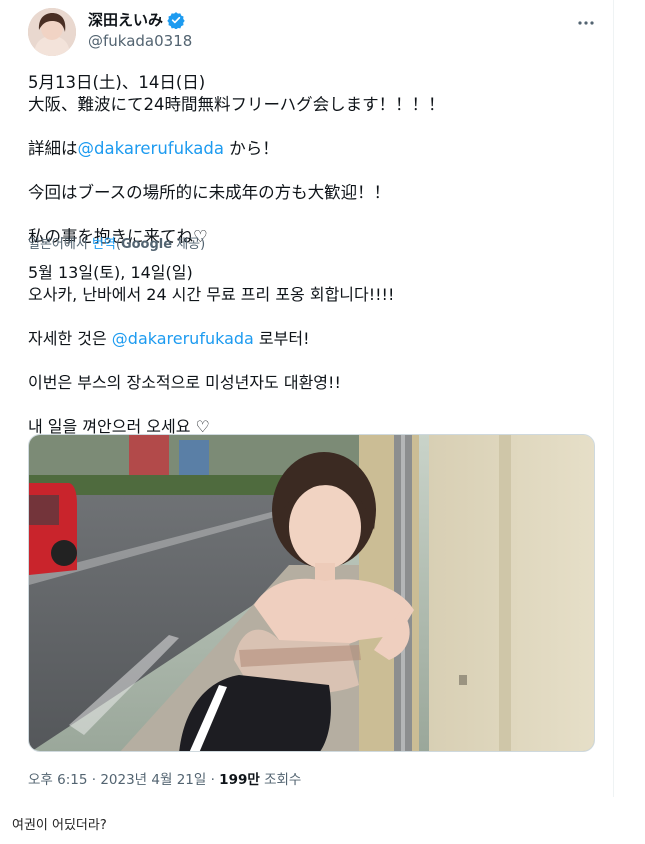  What do you see at coordinates (59, 825) in the screenshot?
I see `caption-comment: 여권이 어딨더라?` at bounding box center [59, 825].